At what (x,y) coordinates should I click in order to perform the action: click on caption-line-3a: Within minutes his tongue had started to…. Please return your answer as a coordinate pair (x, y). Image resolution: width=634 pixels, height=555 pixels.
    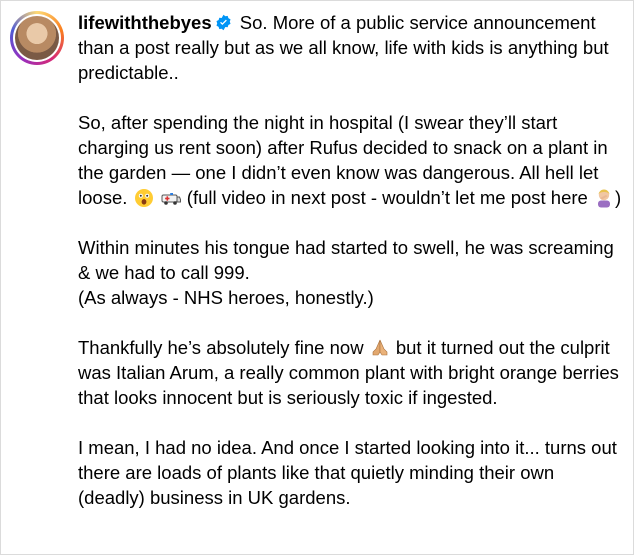
    Looking at the image, I should click on (346, 260).